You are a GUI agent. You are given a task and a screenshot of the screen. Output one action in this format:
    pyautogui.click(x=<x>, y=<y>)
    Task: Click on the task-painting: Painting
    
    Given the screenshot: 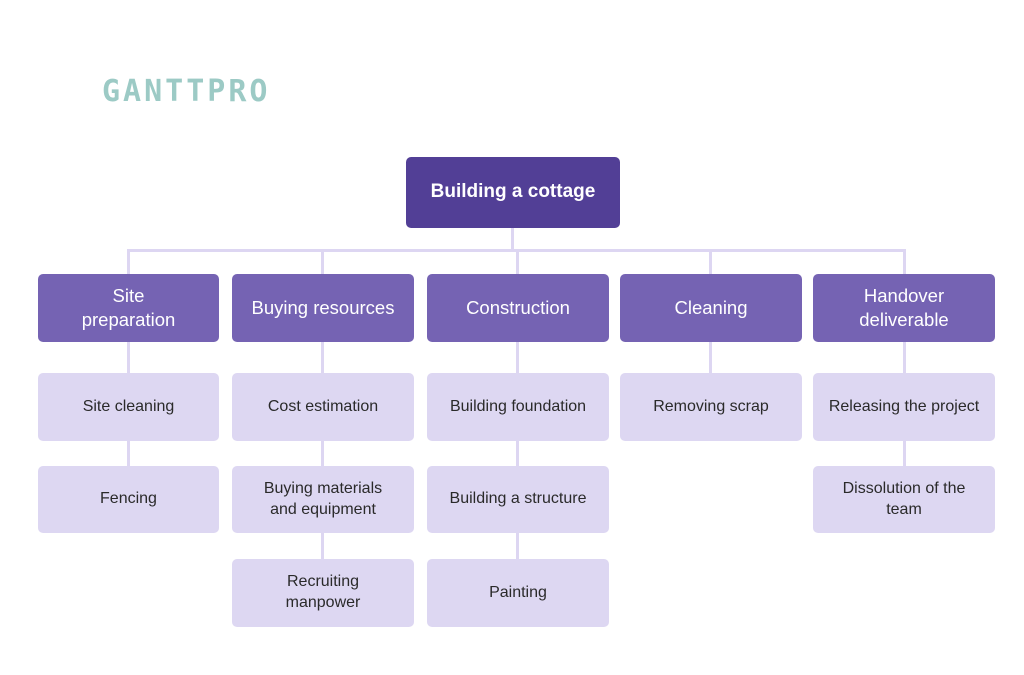 What is the action you would take?
    pyautogui.click(x=518, y=593)
    